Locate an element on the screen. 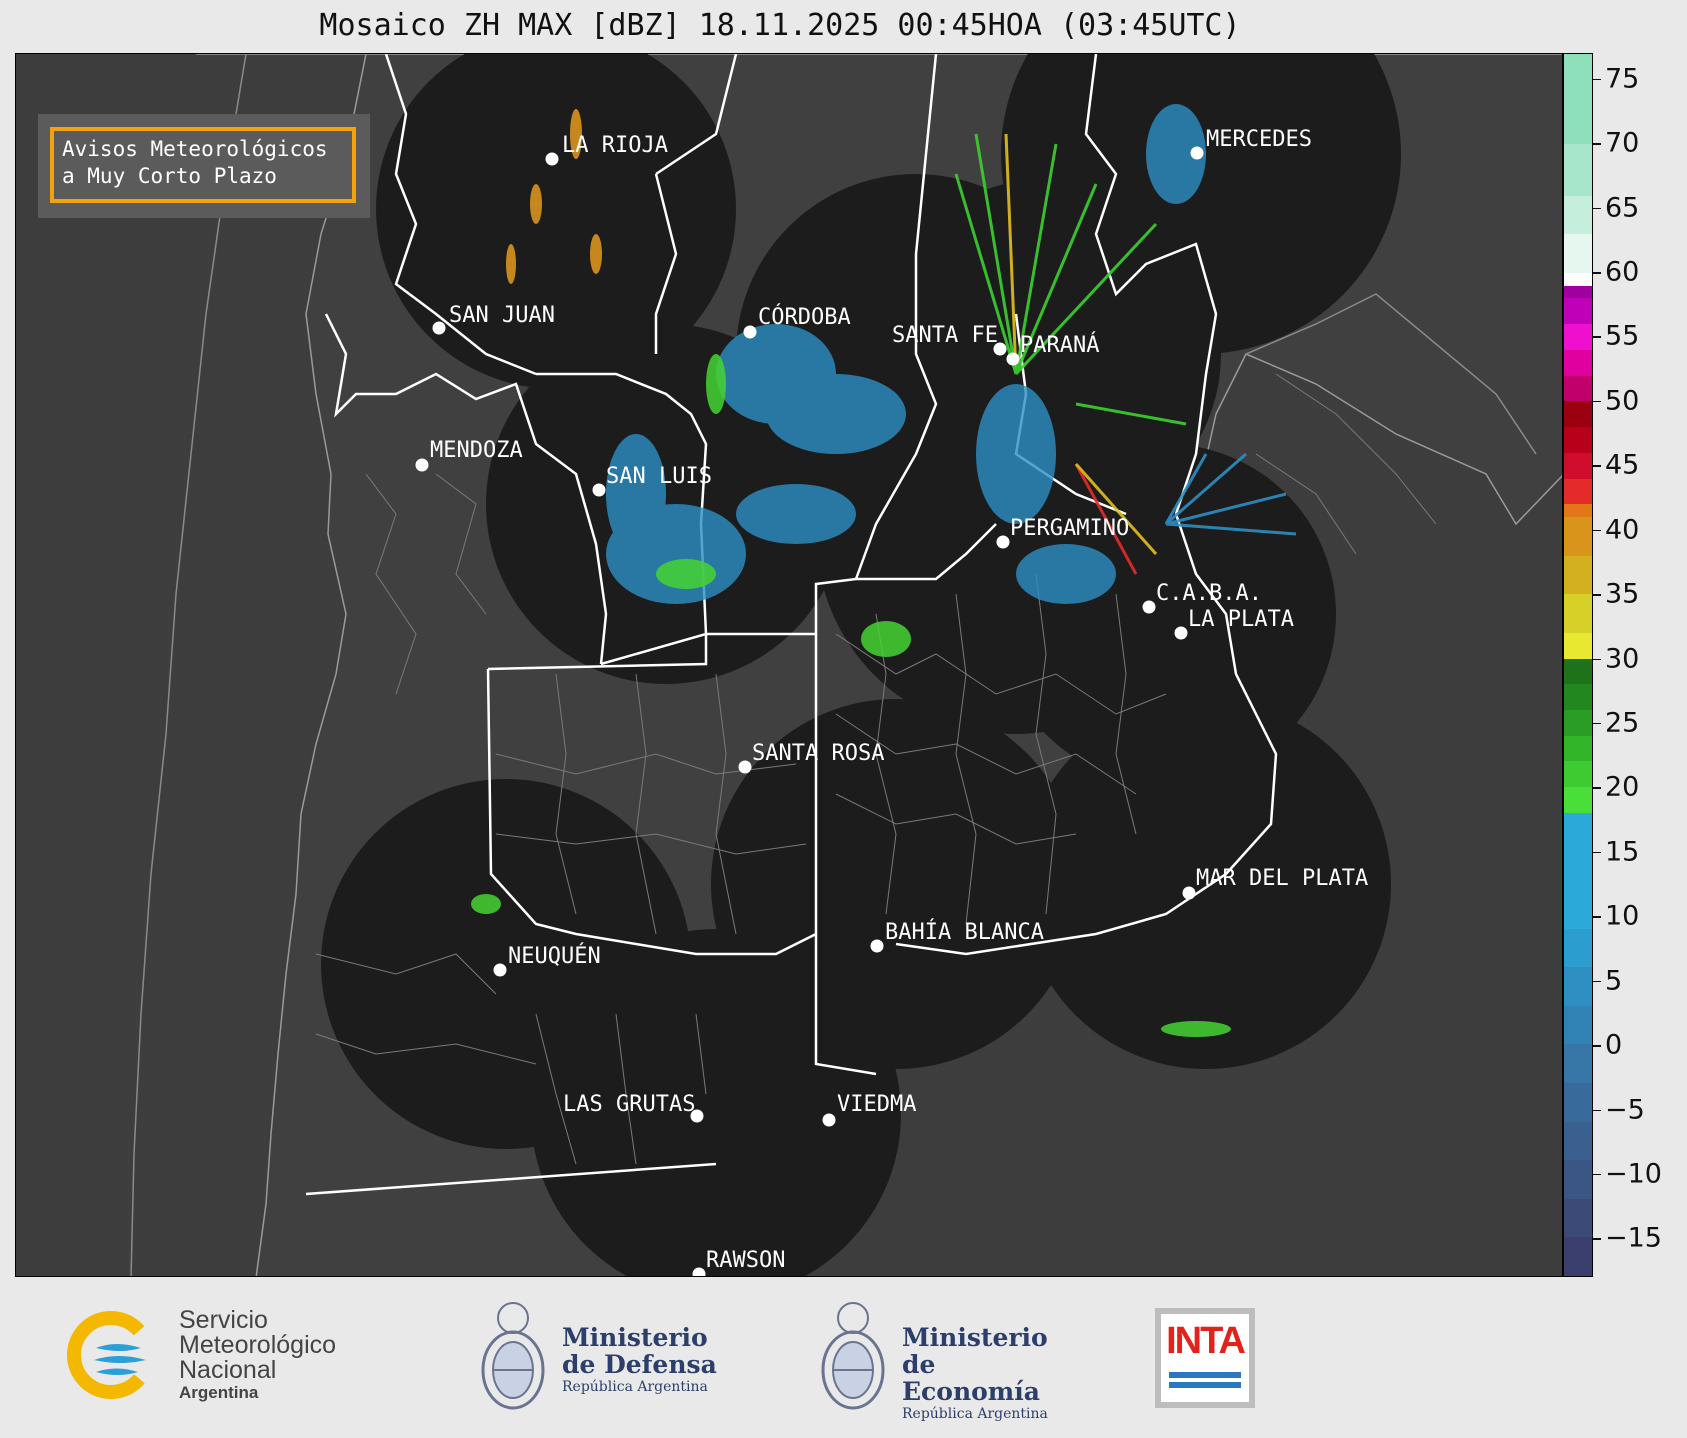  svg-text: RAWSON is located at coordinates (745, 1260).